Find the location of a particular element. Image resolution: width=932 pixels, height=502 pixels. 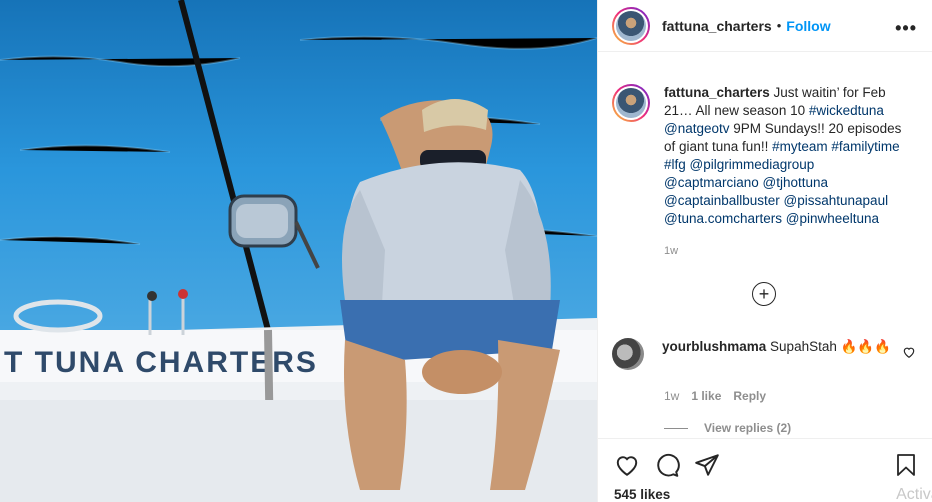

mention-link: @natgeotv is located at coordinates (697, 128).